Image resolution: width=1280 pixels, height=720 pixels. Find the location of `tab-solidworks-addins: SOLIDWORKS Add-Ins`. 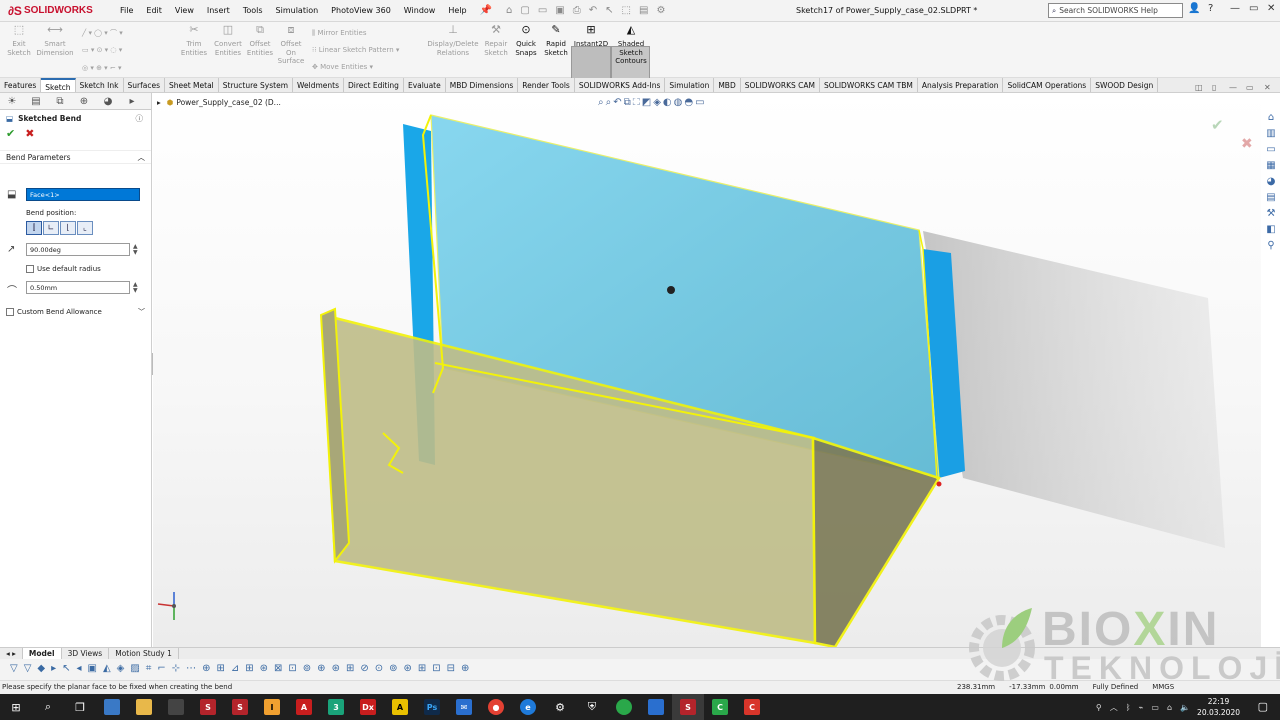

tab-solidworks-addins: SOLIDWORKS Add-Ins is located at coordinates (620, 85).